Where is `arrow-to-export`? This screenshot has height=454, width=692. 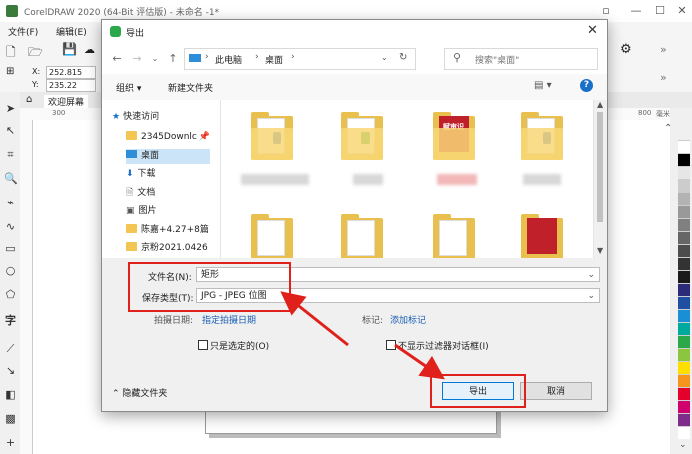 arrow-to-export is located at coordinates (419, 361).